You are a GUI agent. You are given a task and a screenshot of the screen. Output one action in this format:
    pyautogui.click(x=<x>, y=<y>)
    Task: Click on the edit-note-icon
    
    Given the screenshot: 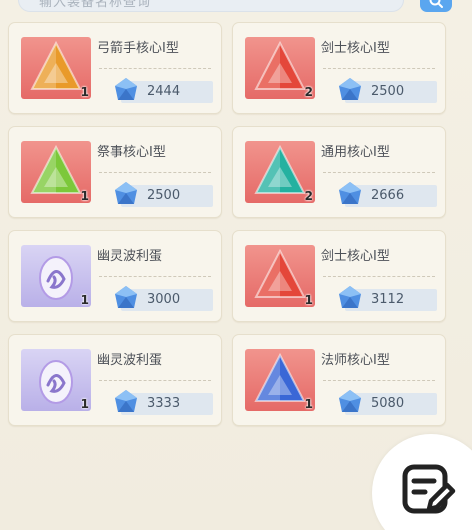 What is the action you would take?
    pyautogui.click(x=429, y=489)
    